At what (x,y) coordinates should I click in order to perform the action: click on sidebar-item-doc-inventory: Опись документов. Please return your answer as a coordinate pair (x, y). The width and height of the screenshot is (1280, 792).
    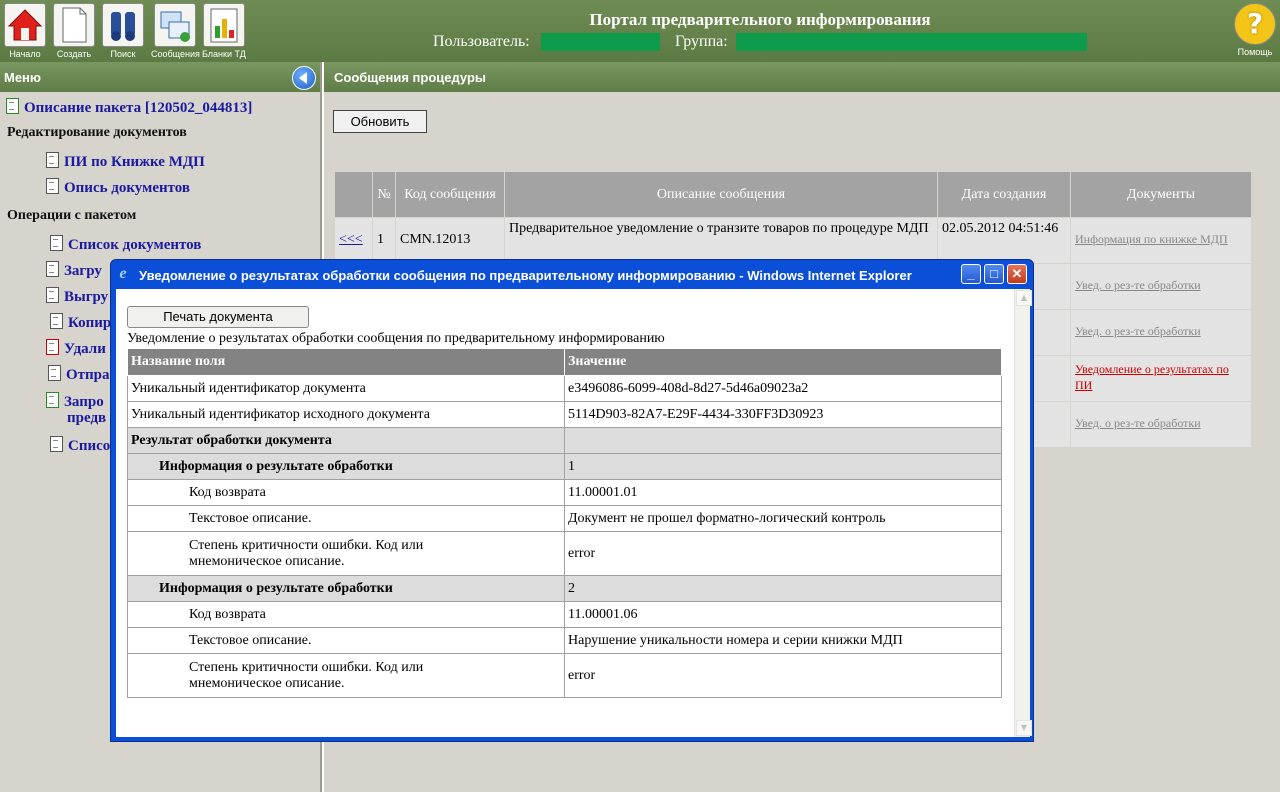
    Looking at the image, I should click on (118, 187).